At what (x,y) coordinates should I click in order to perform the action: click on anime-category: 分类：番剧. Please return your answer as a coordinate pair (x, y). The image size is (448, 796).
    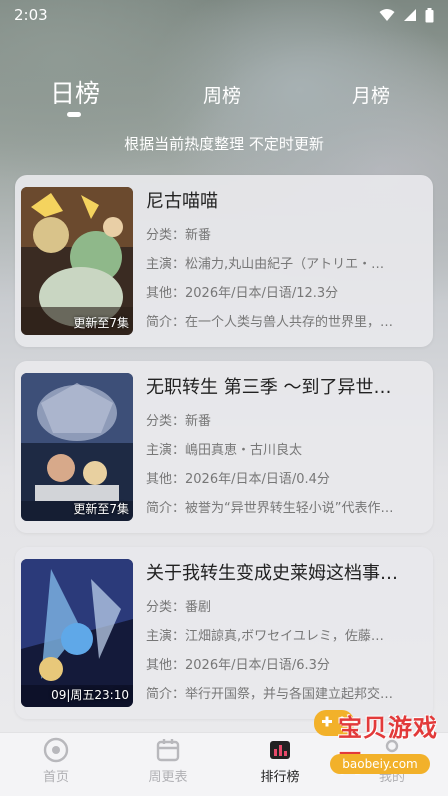
    Looking at the image, I should click on (179, 607).